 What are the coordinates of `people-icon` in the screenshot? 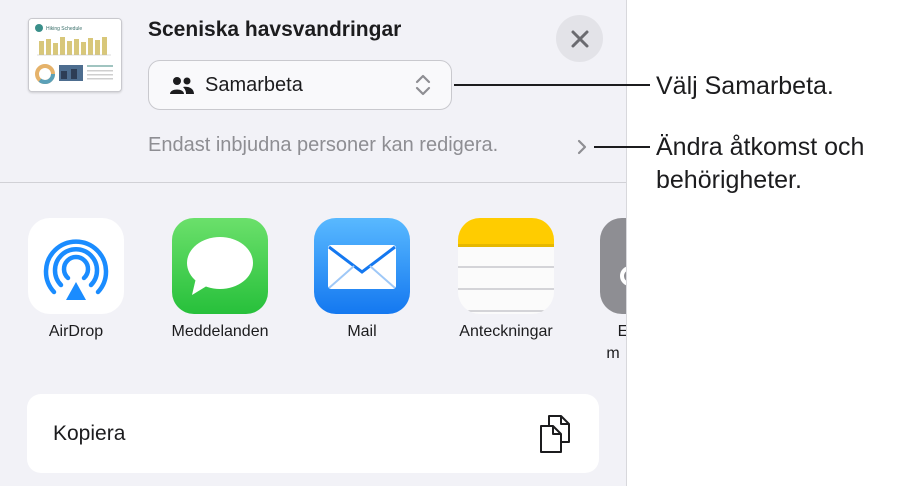 It's located at (182, 85).